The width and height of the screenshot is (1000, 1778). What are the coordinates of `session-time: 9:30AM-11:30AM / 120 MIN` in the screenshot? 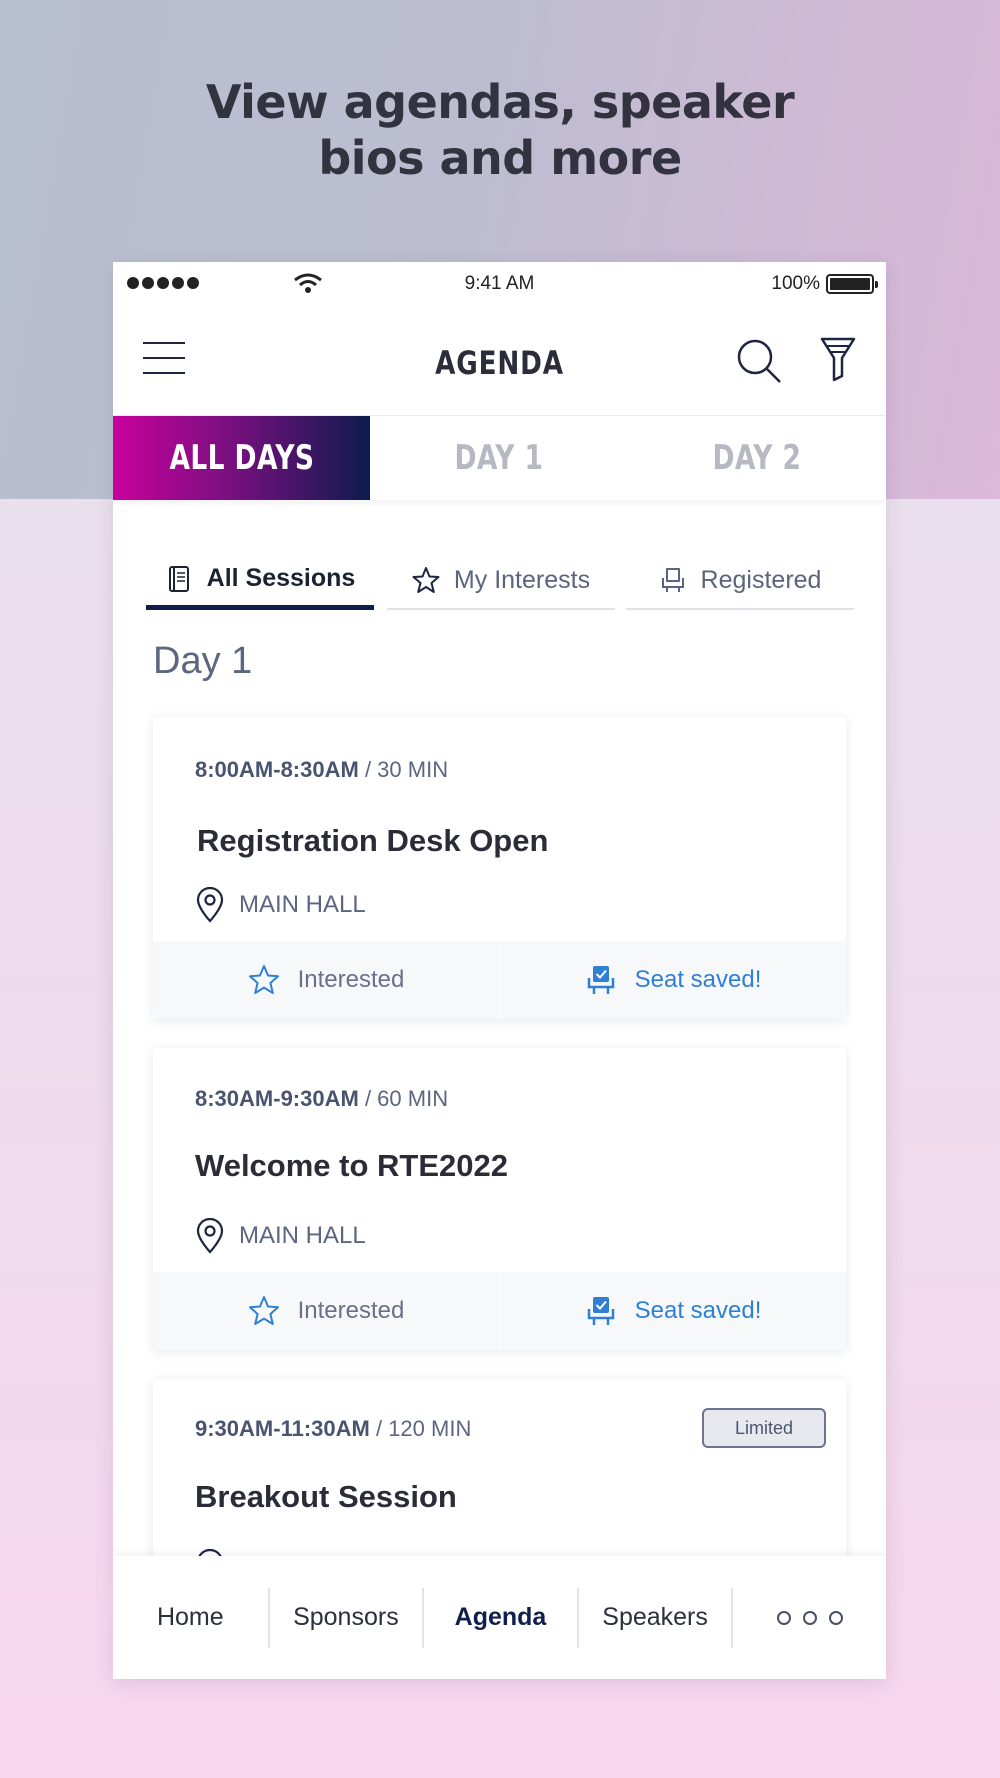 It's located at (333, 1428).